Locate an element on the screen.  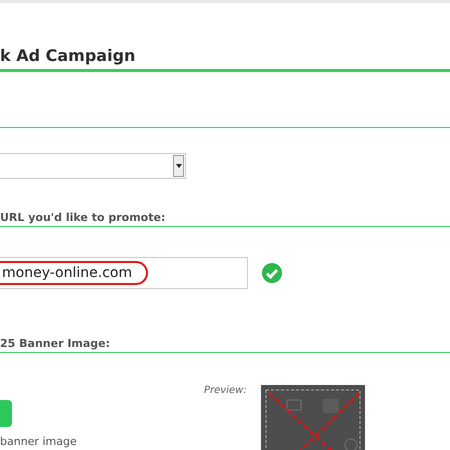
dropdown-field is located at coordinates (93, 166).